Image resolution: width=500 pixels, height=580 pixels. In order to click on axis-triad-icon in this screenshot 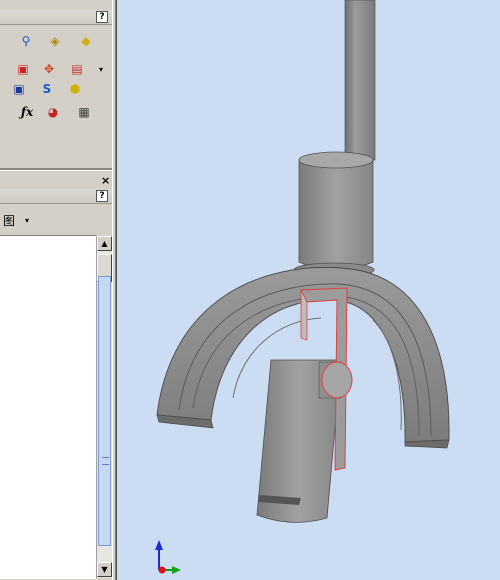, I will do `click(168, 557)`.